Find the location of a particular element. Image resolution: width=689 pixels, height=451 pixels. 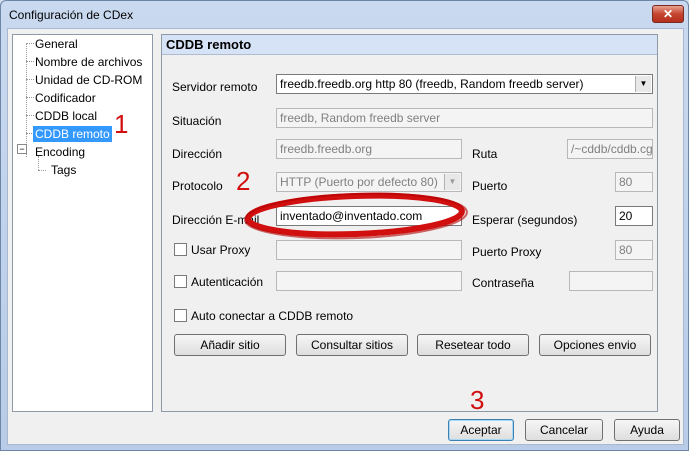

autenticacion-label: Autenticación is located at coordinates (227, 282).